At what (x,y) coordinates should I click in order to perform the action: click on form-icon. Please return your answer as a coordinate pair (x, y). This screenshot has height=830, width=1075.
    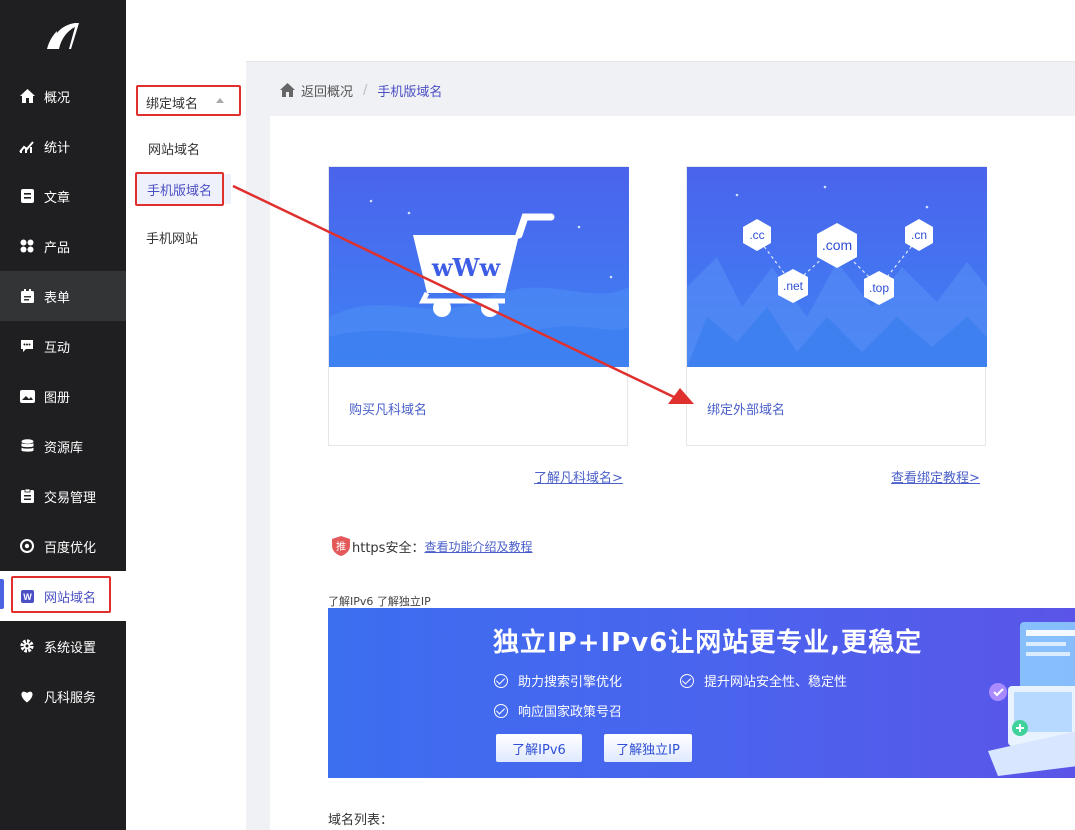
    Looking at the image, I should click on (27, 296).